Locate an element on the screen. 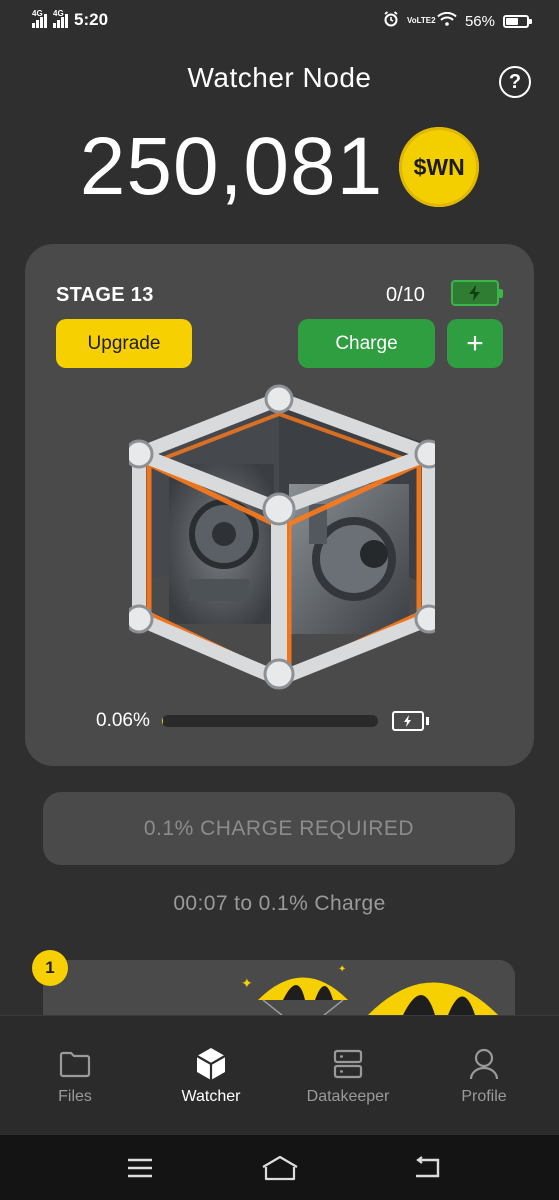  progress-percent: 0.06% is located at coordinates (123, 720).